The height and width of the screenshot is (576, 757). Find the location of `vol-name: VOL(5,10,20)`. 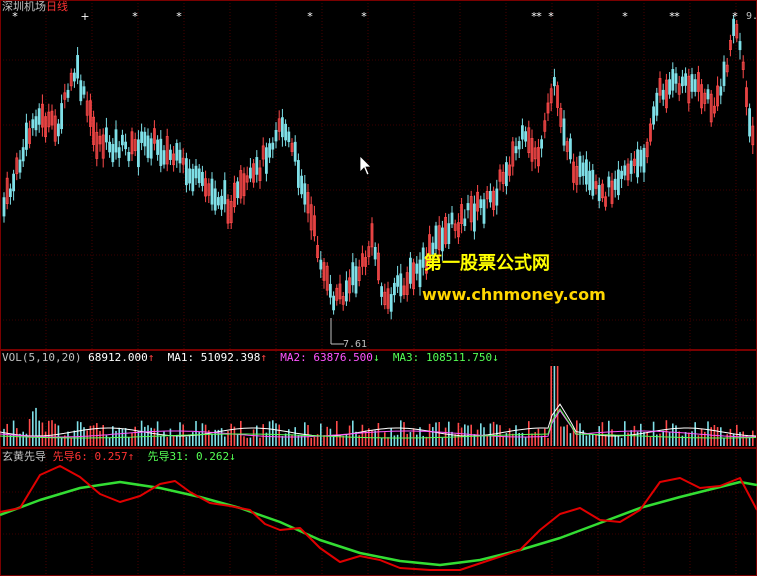

vol-name: VOL(5,10,20) is located at coordinates (42, 357).